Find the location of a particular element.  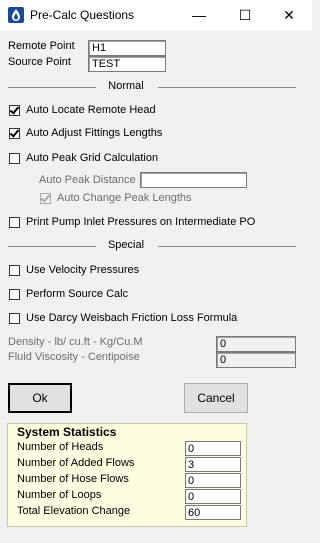

print-pump-check-icon is located at coordinates (14, 222).